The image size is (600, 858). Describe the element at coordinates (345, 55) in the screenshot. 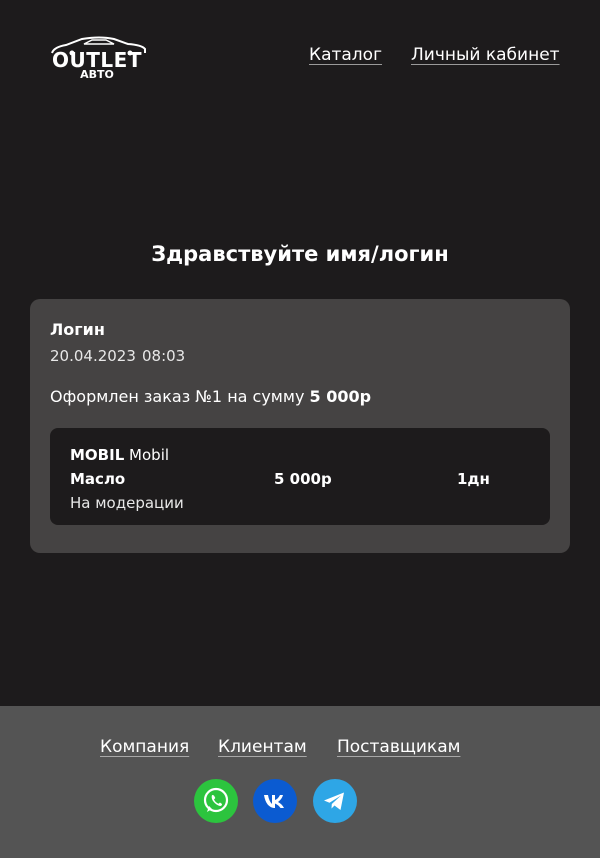

I see `nav-catalog-link: Каталог` at that location.